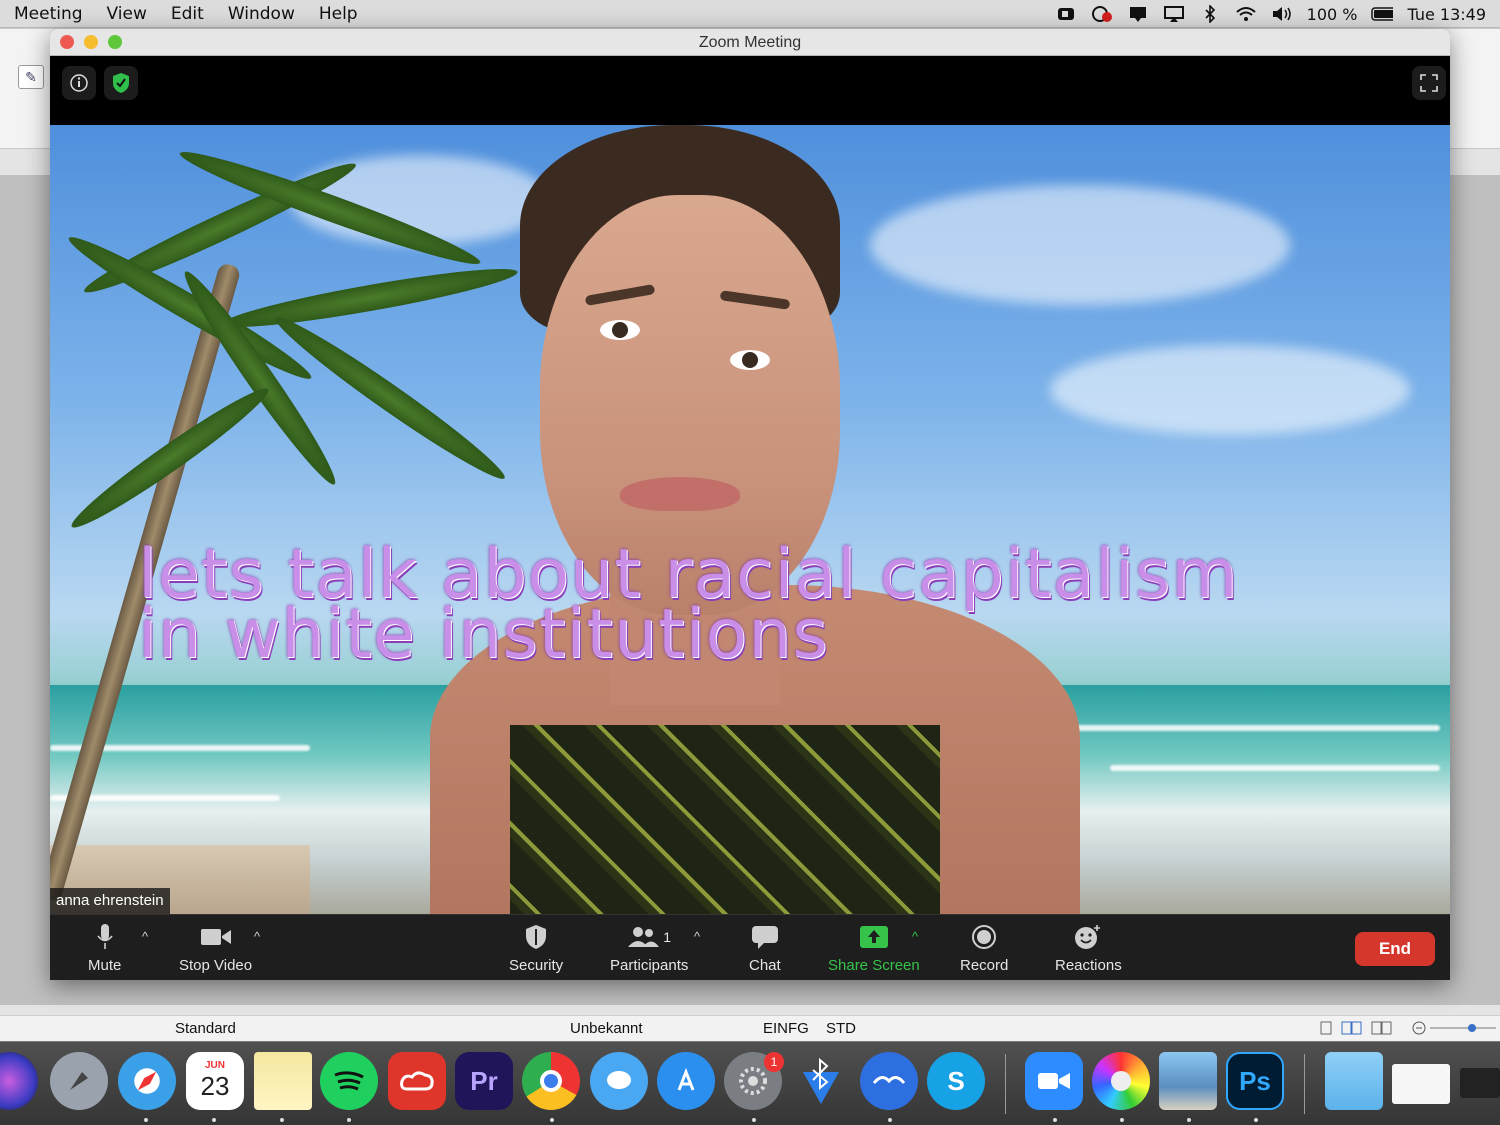 The image size is (1500, 1125). Describe the element at coordinates (667, 937) in the screenshot. I see `participants-count: 1` at that location.